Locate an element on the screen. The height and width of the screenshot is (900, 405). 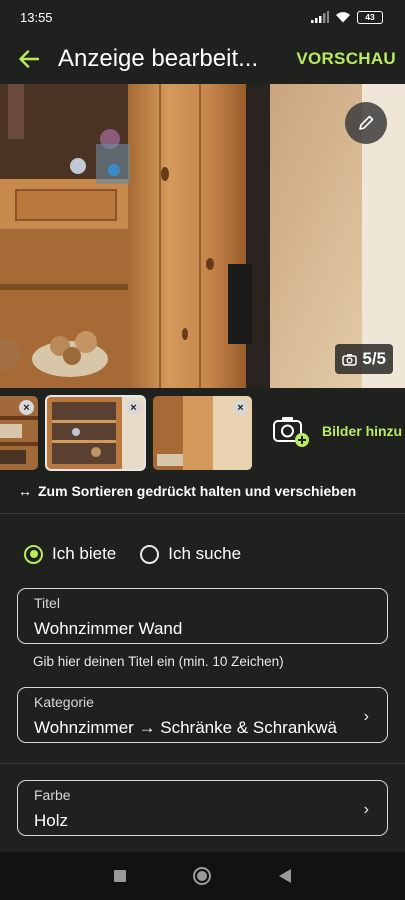
color-field-value: Holz is located at coordinates (51, 820).